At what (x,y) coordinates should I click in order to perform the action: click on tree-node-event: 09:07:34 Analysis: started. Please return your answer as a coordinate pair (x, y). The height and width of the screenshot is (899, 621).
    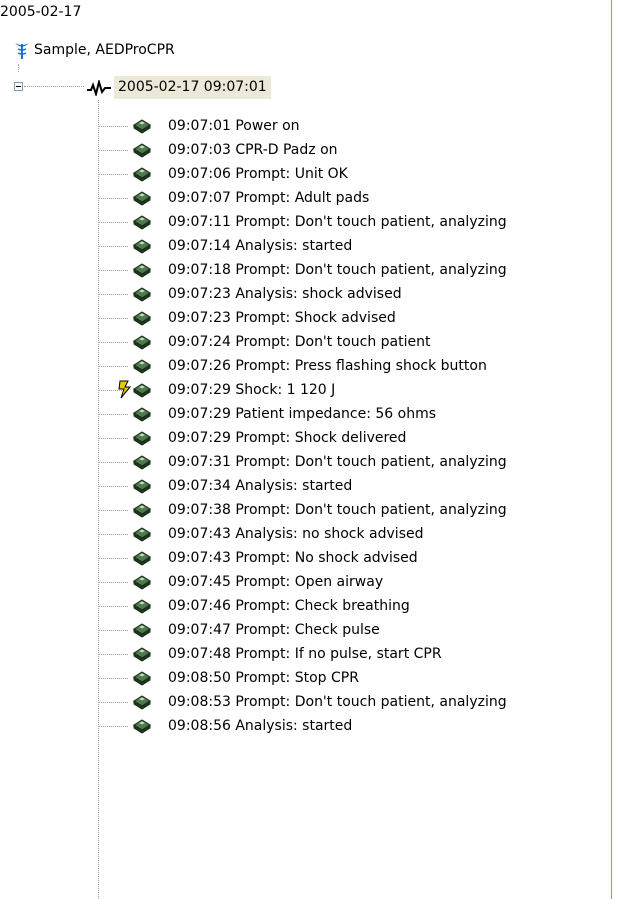
    Looking at the image, I should click on (305, 486).